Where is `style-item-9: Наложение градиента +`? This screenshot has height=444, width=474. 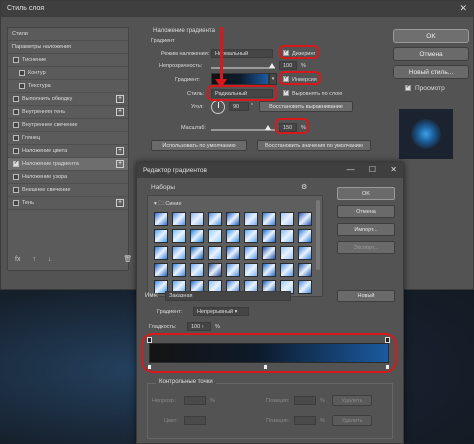 style-item-9: Наложение градиента + is located at coordinates (68, 164).